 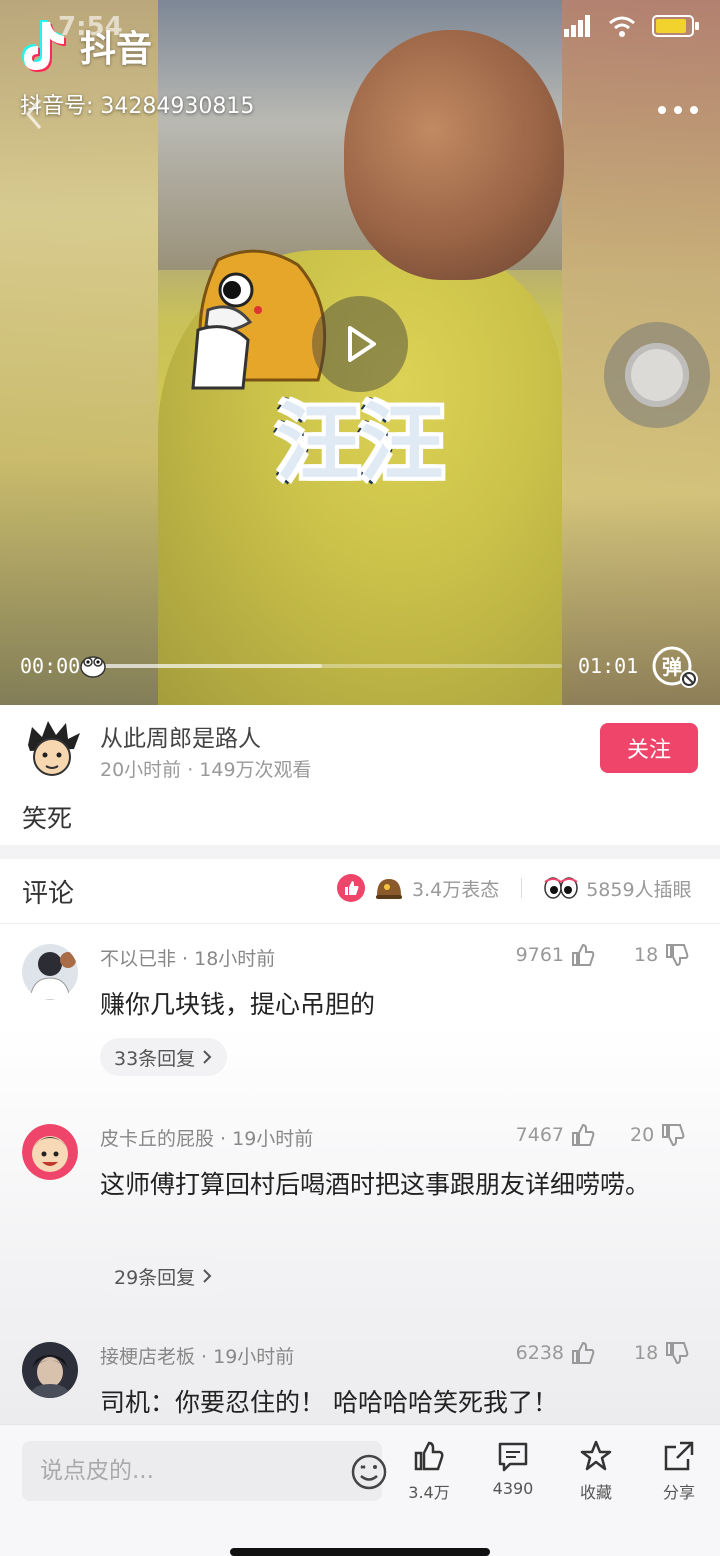 I want to click on sticker-caption: 汪汪, so click(x=360, y=443).